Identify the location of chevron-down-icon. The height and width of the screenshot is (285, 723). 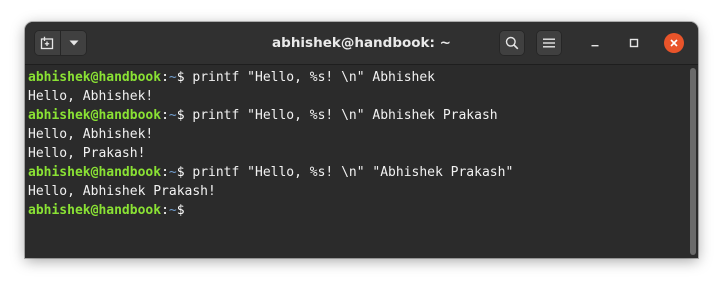
(74, 43).